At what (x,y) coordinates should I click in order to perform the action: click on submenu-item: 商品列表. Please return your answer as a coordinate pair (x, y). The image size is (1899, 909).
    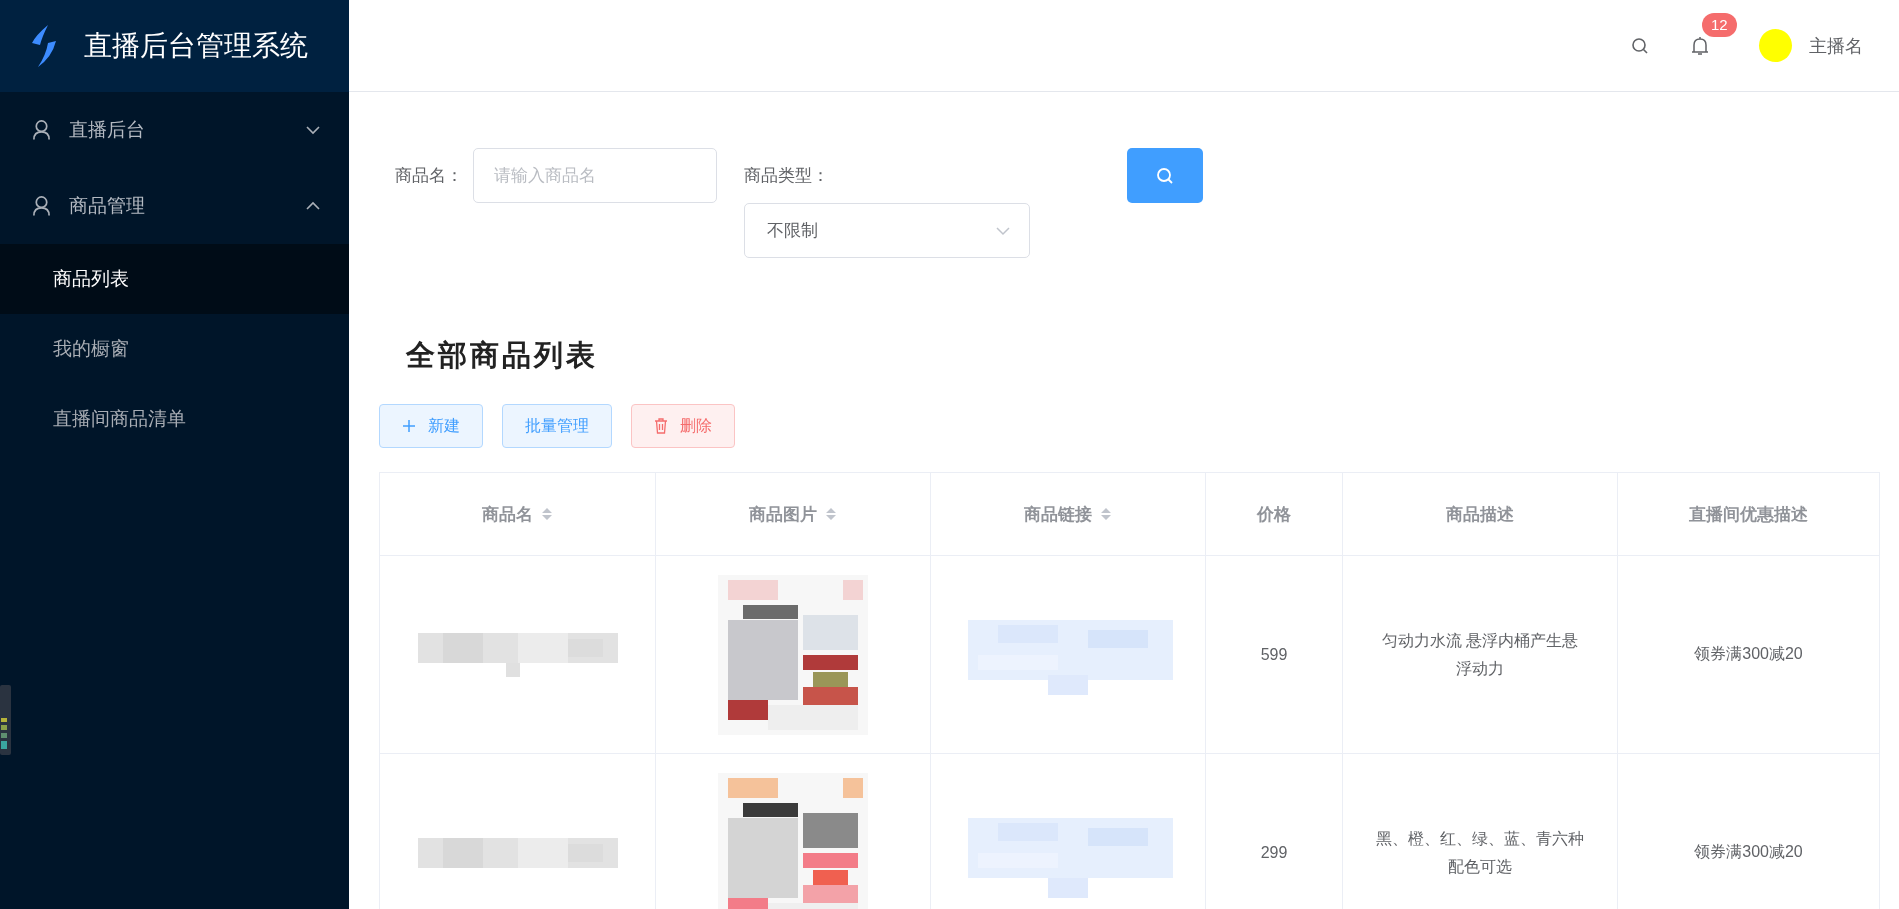
    Looking at the image, I should click on (174, 279).